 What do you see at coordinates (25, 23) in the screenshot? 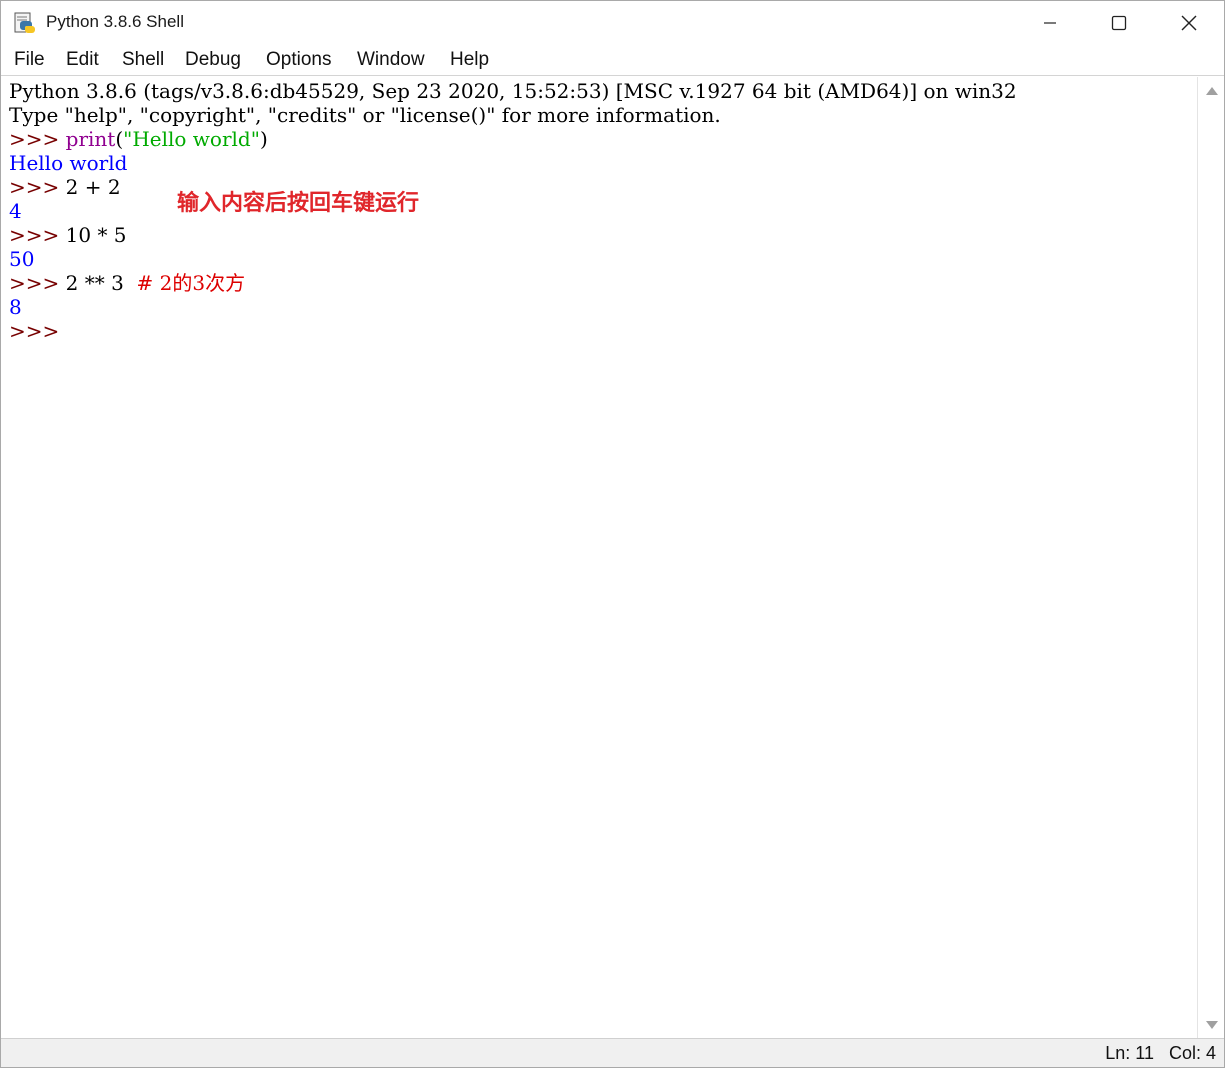
I see `python-idle-icon` at bounding box center [25, 23].